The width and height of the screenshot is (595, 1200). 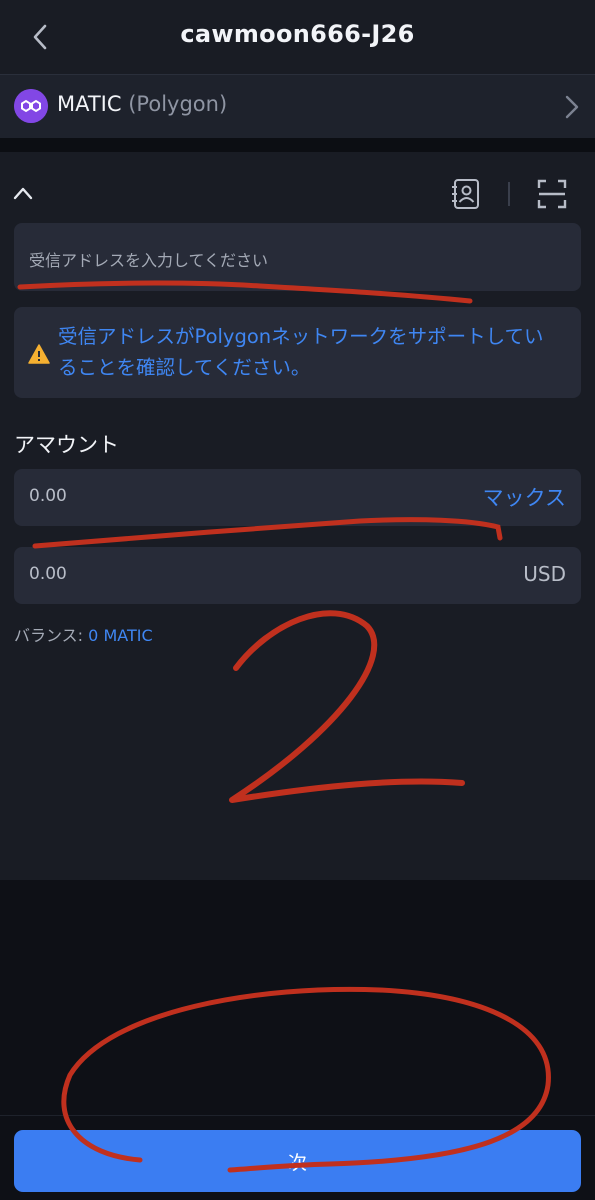 What do you see at coordinates (572, 107) in the screenshot?
I see `chevron-right-icon` at bounding box center [572, 107].